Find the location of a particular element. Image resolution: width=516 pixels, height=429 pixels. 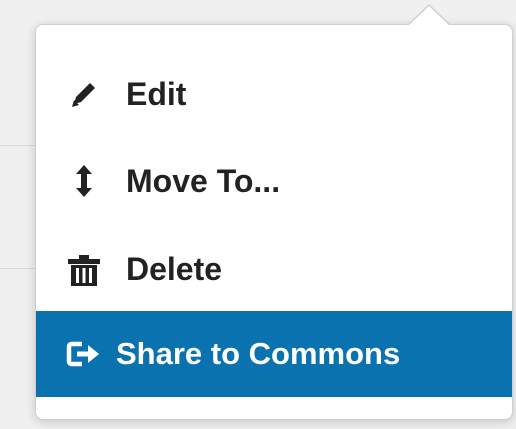

menu-item-label: Delete is located at coordinates (174, 268).